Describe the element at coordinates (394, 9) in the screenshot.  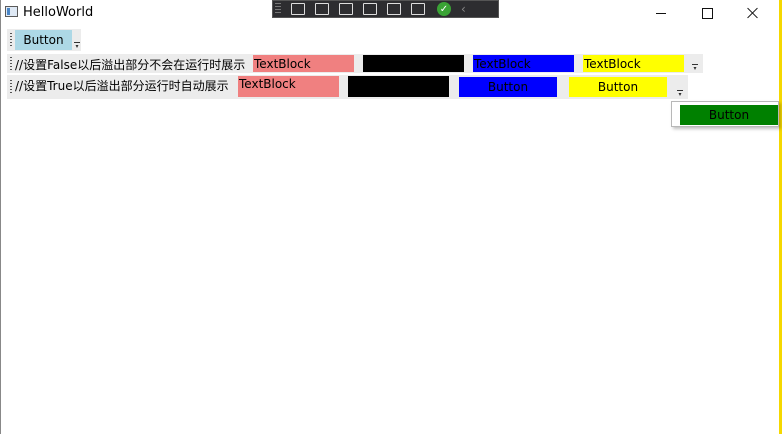
I see `track-focus-icon` at that location.